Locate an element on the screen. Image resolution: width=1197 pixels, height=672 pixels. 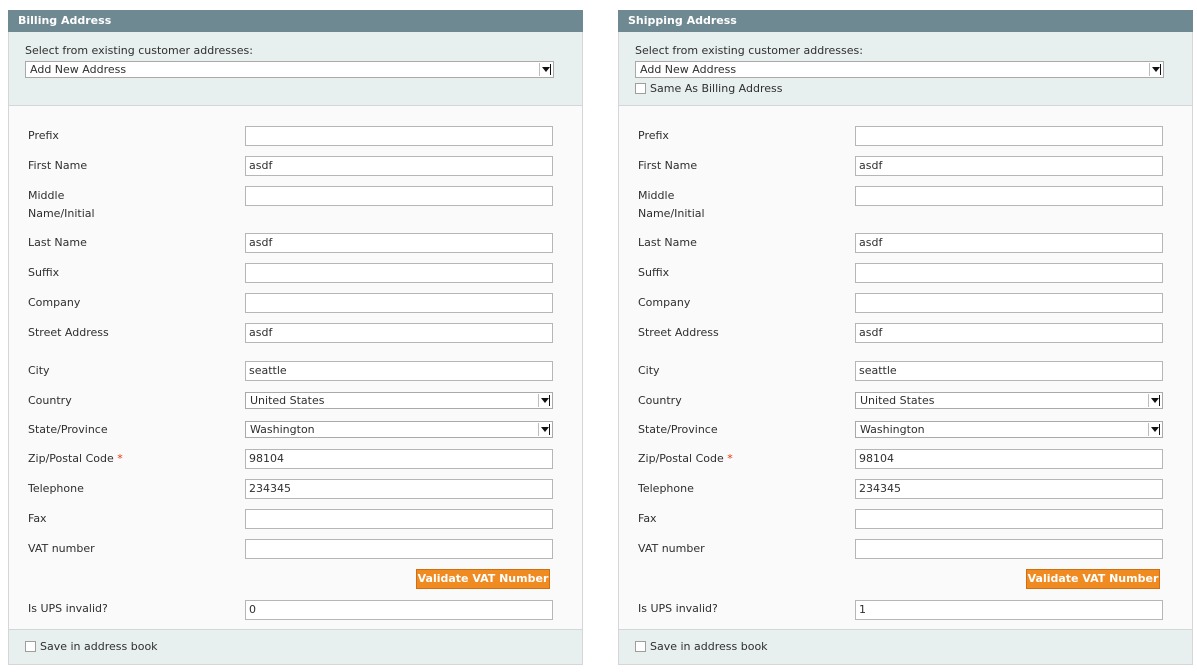
shipping-save-in-book-label: Save in address book is located at coordinates (709, 646).